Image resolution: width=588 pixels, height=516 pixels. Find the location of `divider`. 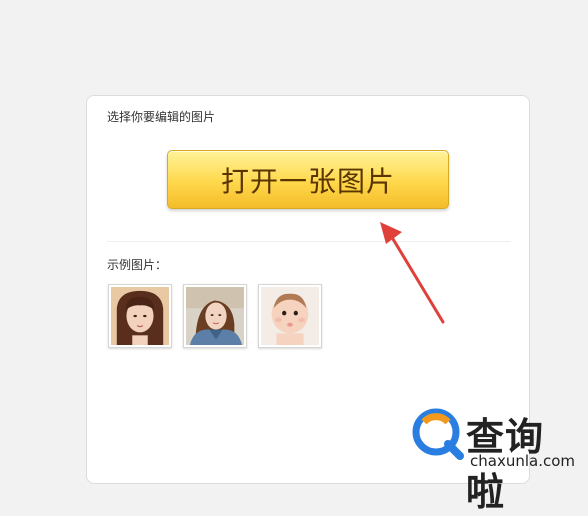

divider is located at coordinates (309, 241).